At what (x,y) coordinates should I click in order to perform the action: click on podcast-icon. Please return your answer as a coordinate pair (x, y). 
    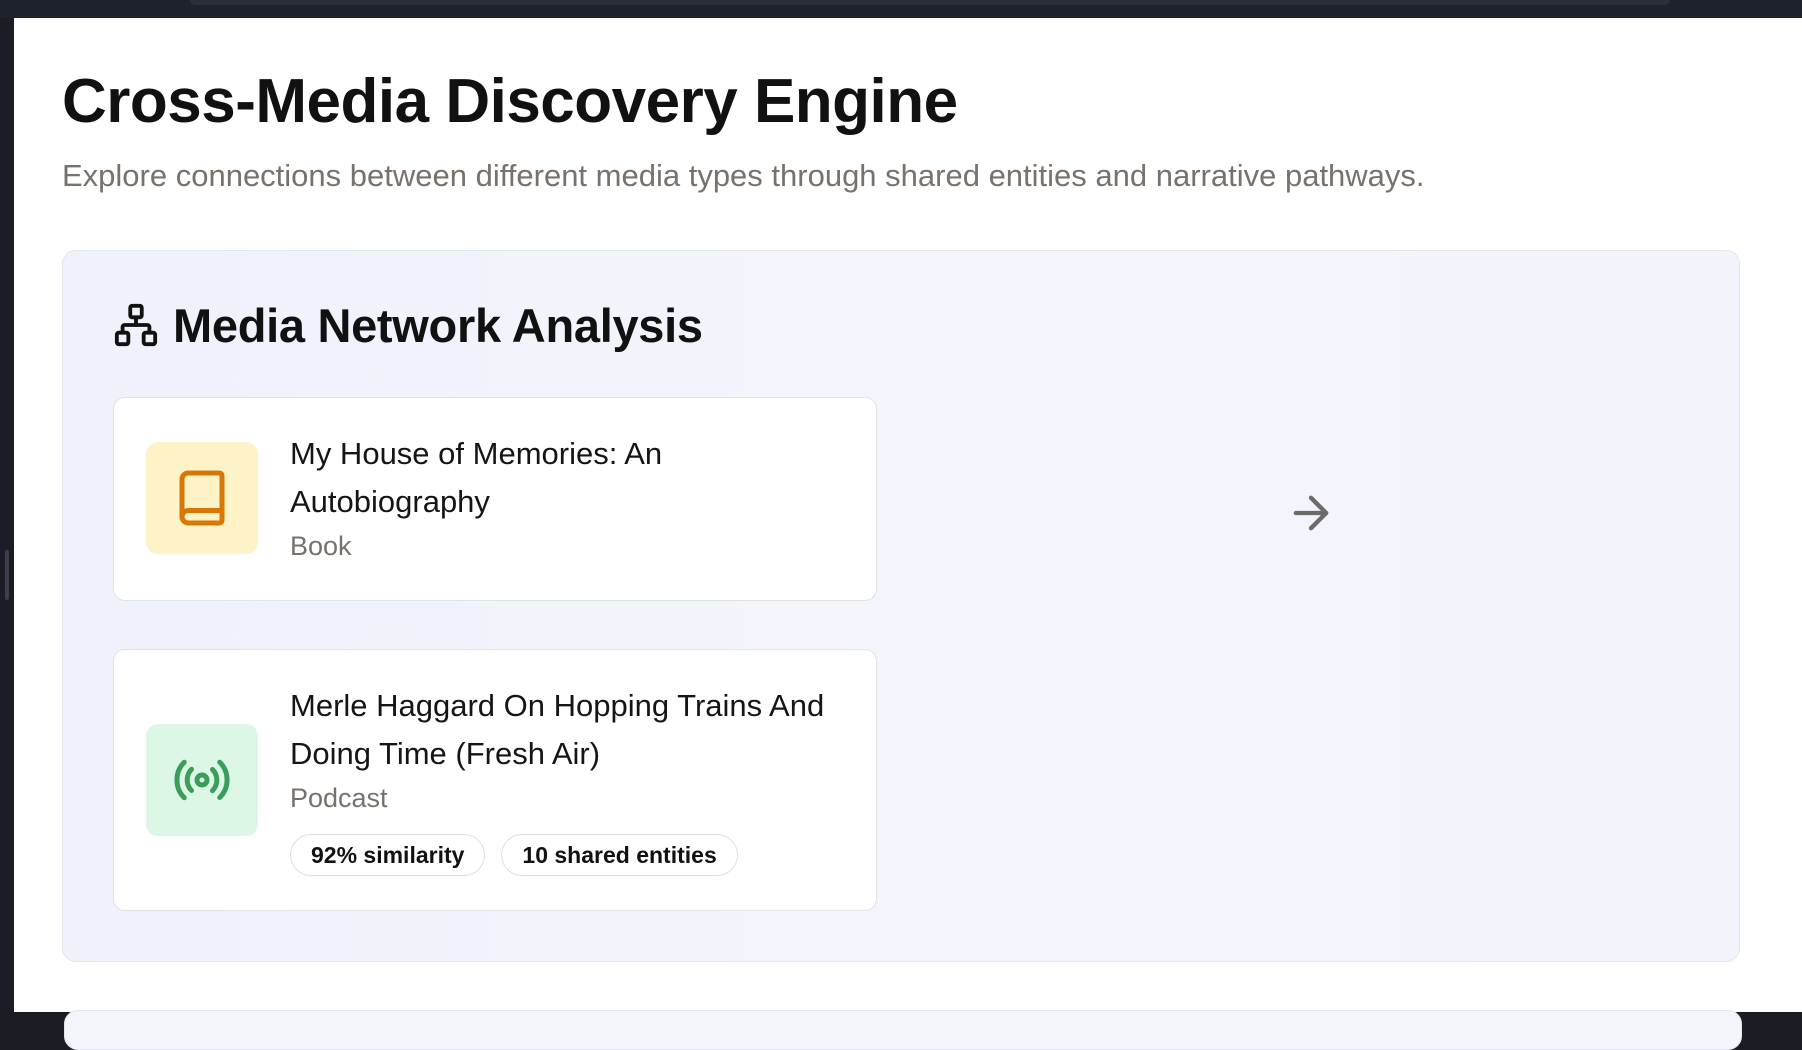
    Looking at the image, I should click on (202, 780).